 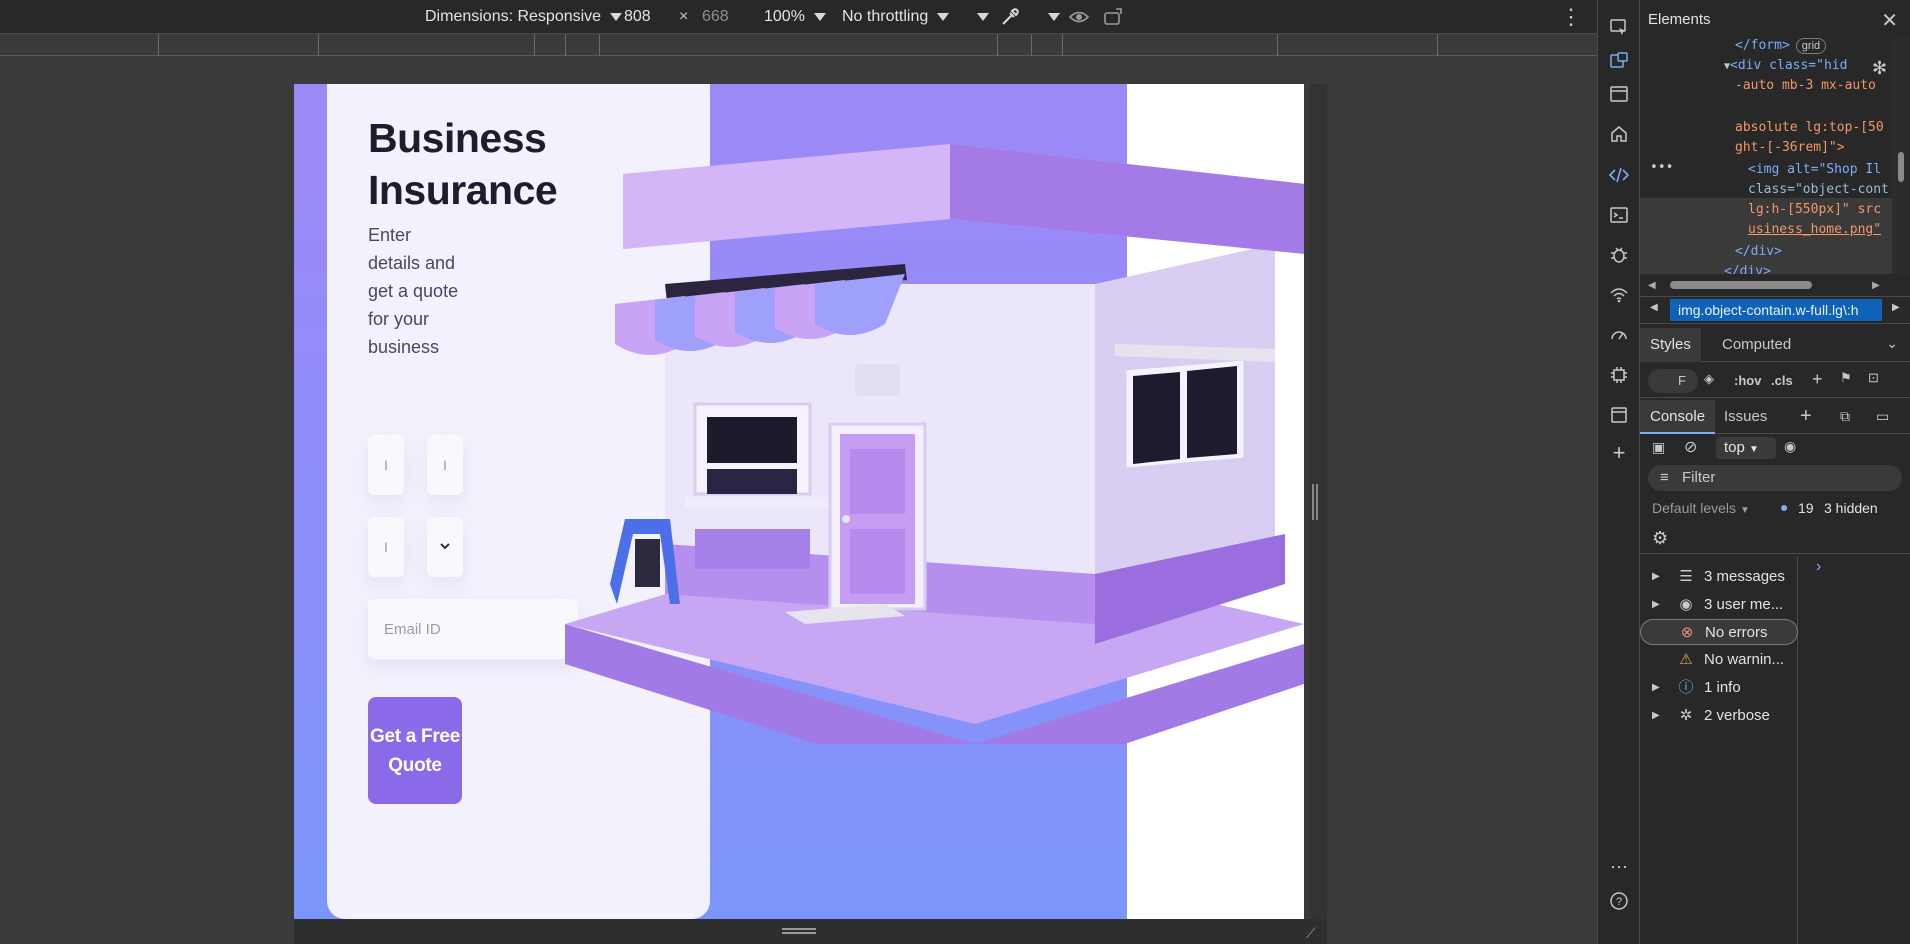 I want to click on sidebar-item-messages: ▶ ☰ 3 messages, so click(x=1719, y=577).